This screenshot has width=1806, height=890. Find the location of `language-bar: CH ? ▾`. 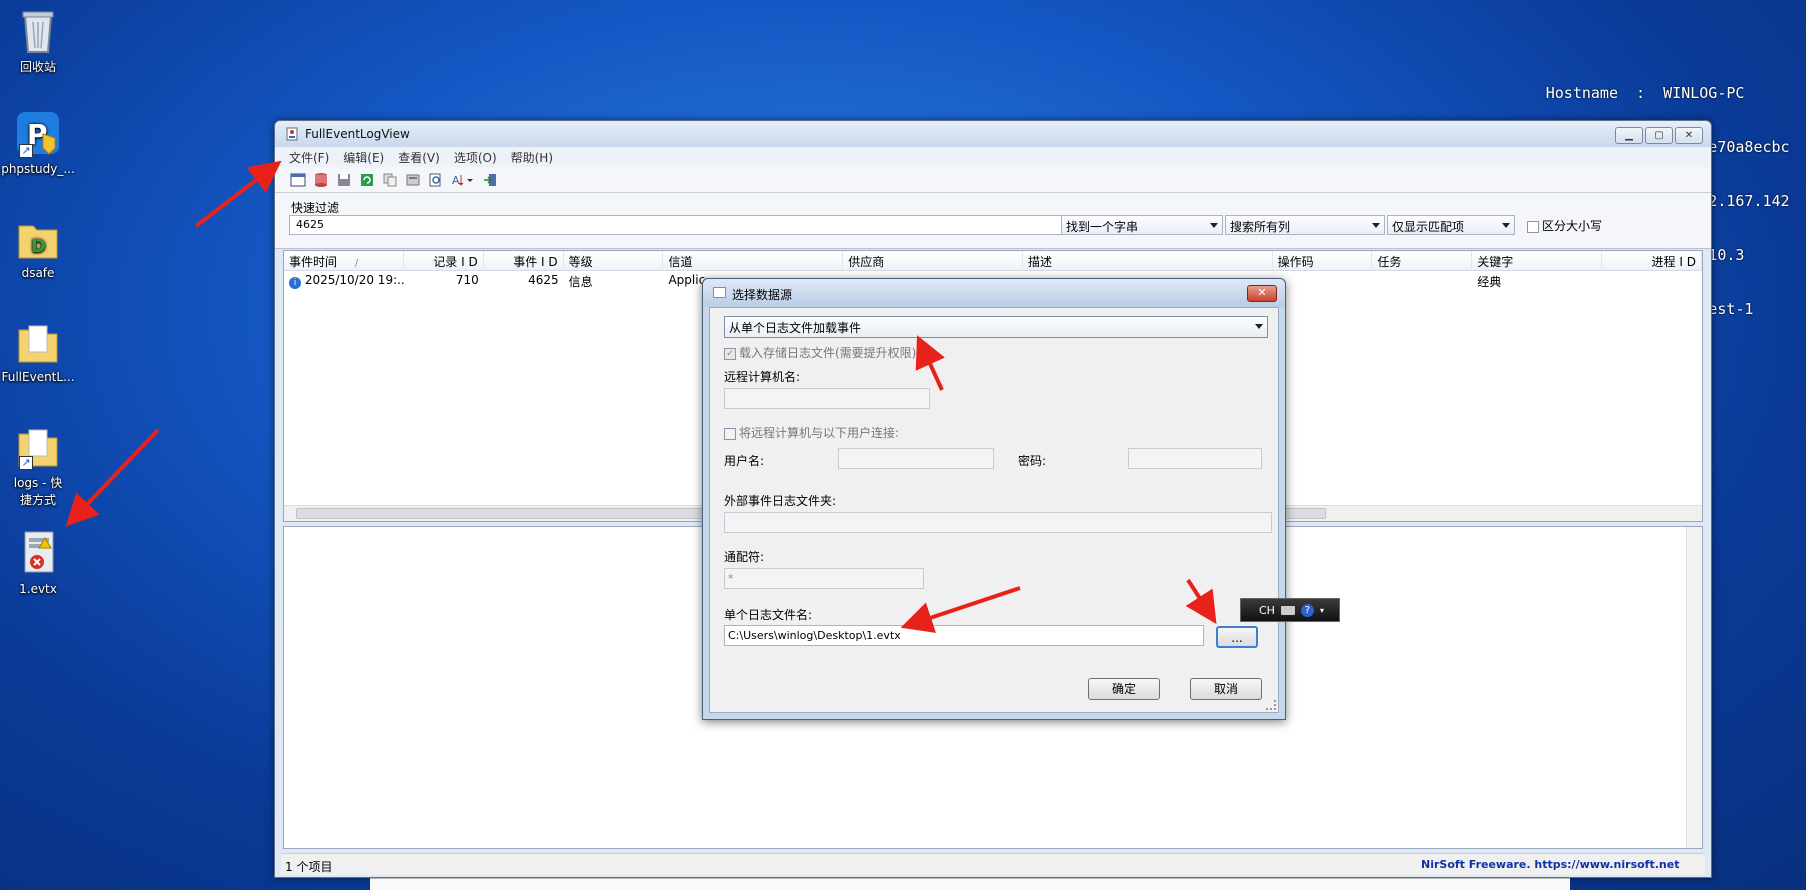

language-bar: CH ? ▾ is located at coordinates (1290, 610).